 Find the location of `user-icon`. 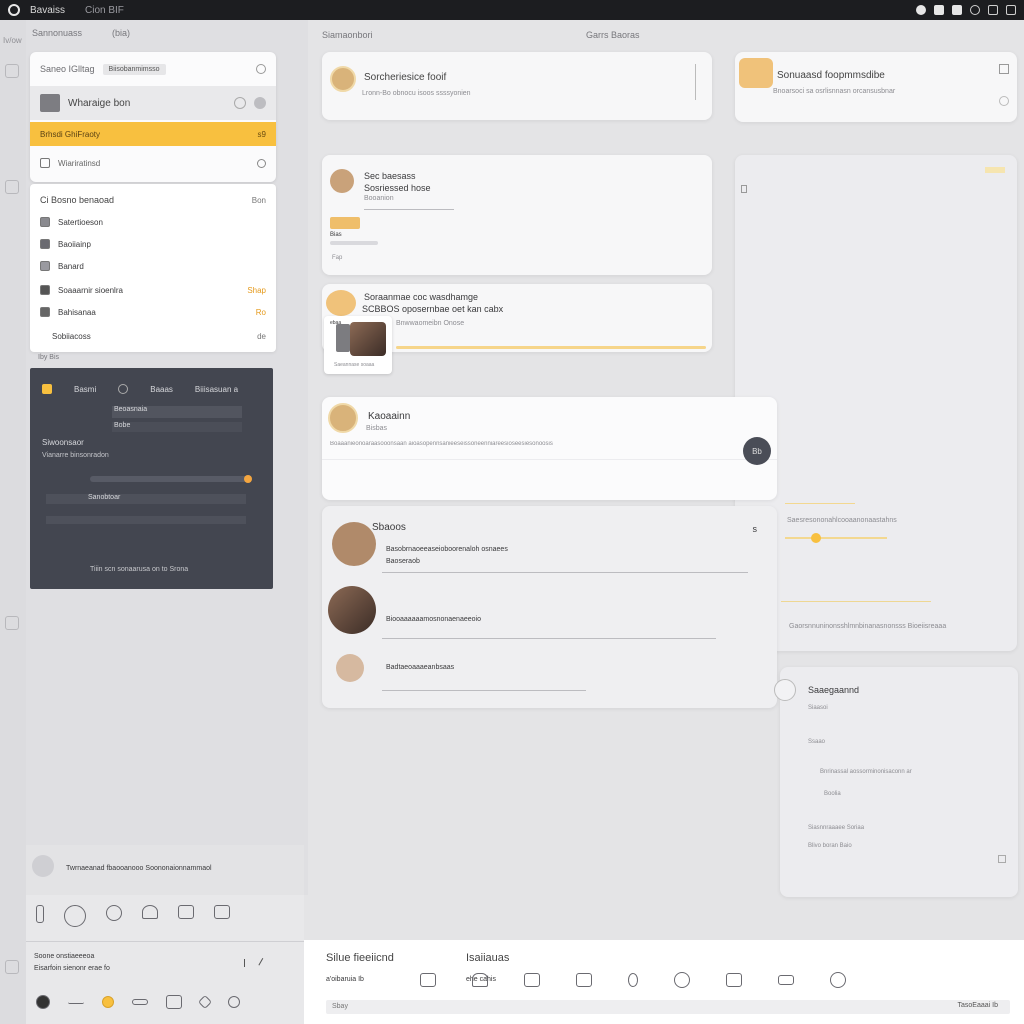

user-icon is located at coordinates (975, 10).